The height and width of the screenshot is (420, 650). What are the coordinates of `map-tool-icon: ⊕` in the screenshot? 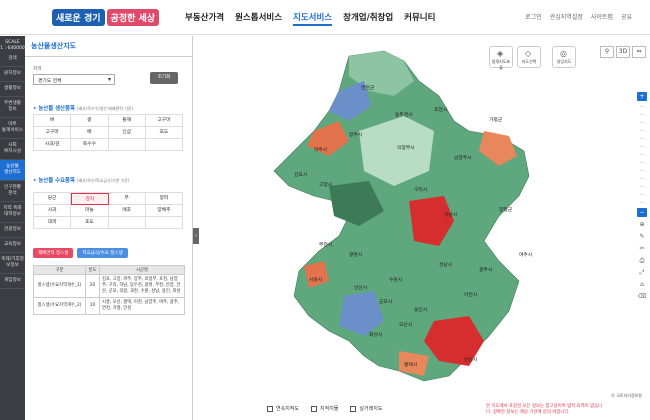 It's located at (642, 224).